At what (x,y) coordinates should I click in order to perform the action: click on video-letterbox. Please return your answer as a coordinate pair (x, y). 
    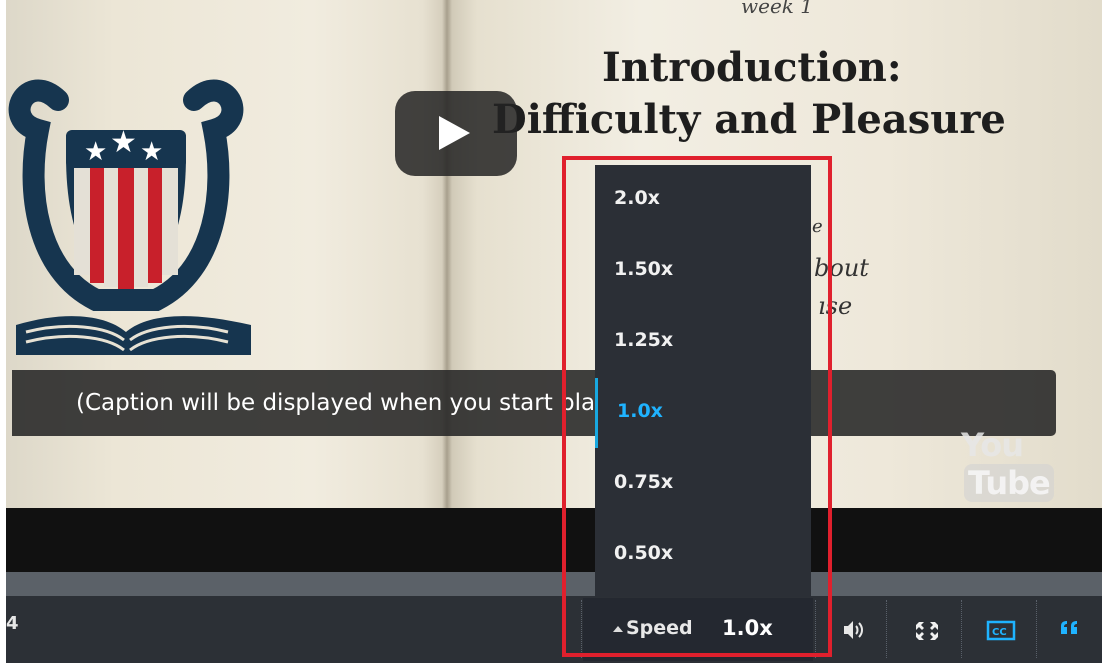
    Looking at the image, I should click on (554, 540).